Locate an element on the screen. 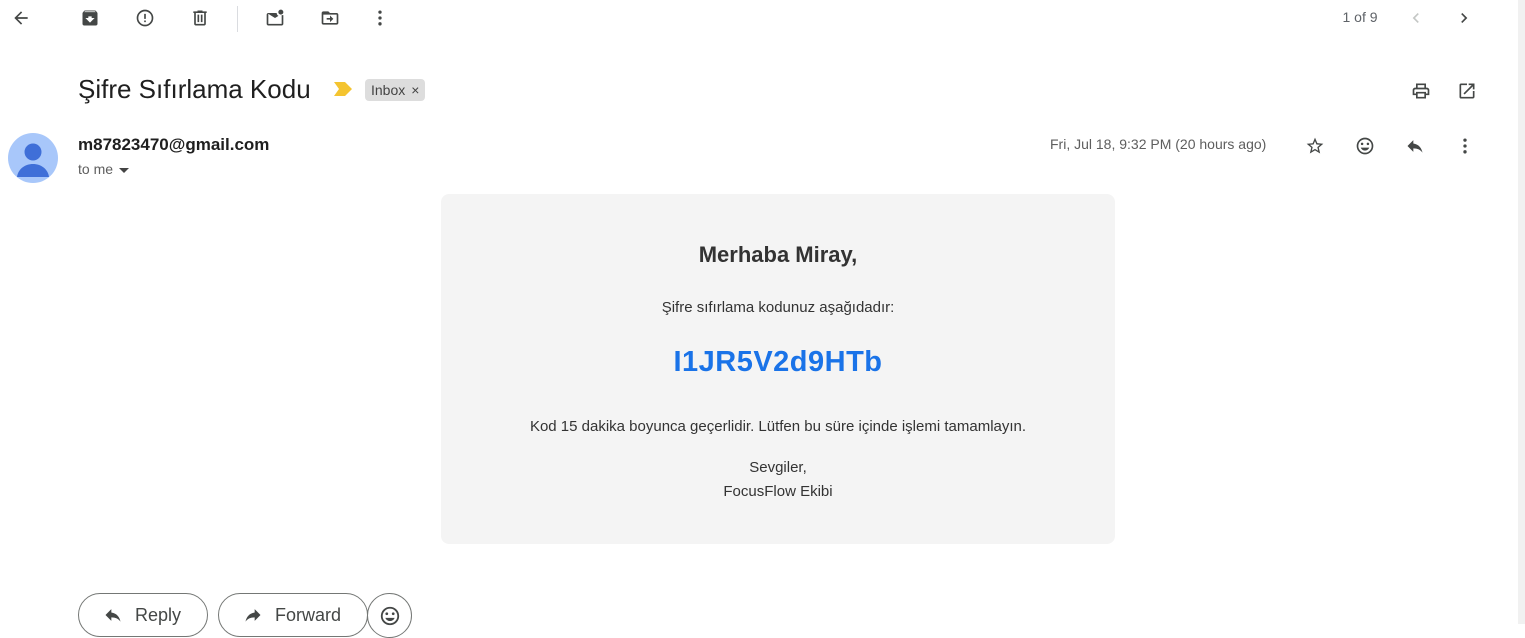  reset-code: I1JR5V2d9HTb is located at coordinates (778, 362).